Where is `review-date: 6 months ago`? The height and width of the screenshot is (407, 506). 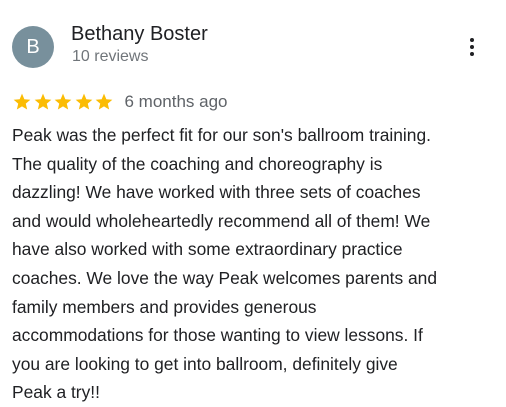 review-date: 6 months ago is located at coordinates (176, 101).